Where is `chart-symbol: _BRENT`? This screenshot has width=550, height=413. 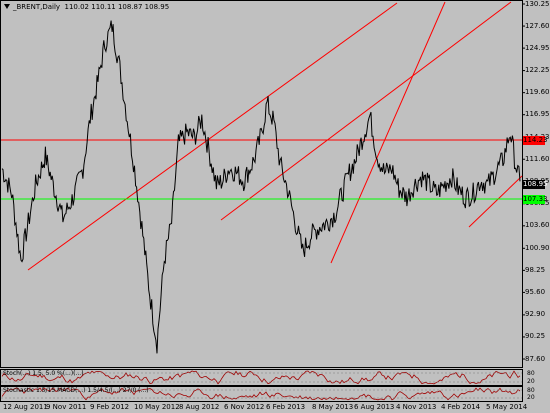 chart-symbol: _BRENT is located at coordinates (27, 7).